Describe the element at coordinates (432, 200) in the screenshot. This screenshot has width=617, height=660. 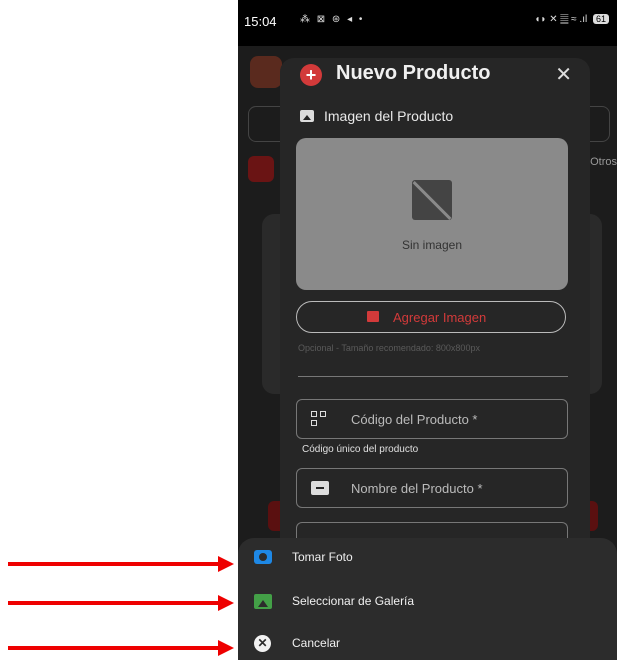
I see `no-image-icon` at that location.